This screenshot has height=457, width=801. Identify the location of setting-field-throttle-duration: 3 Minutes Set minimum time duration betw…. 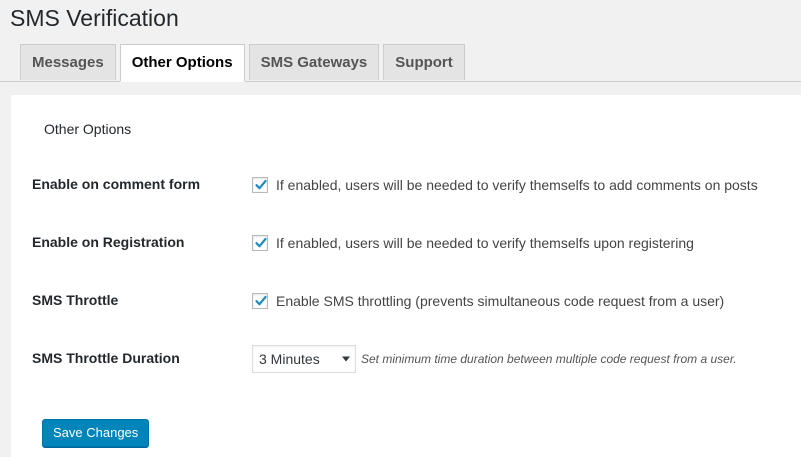
(494, 359).